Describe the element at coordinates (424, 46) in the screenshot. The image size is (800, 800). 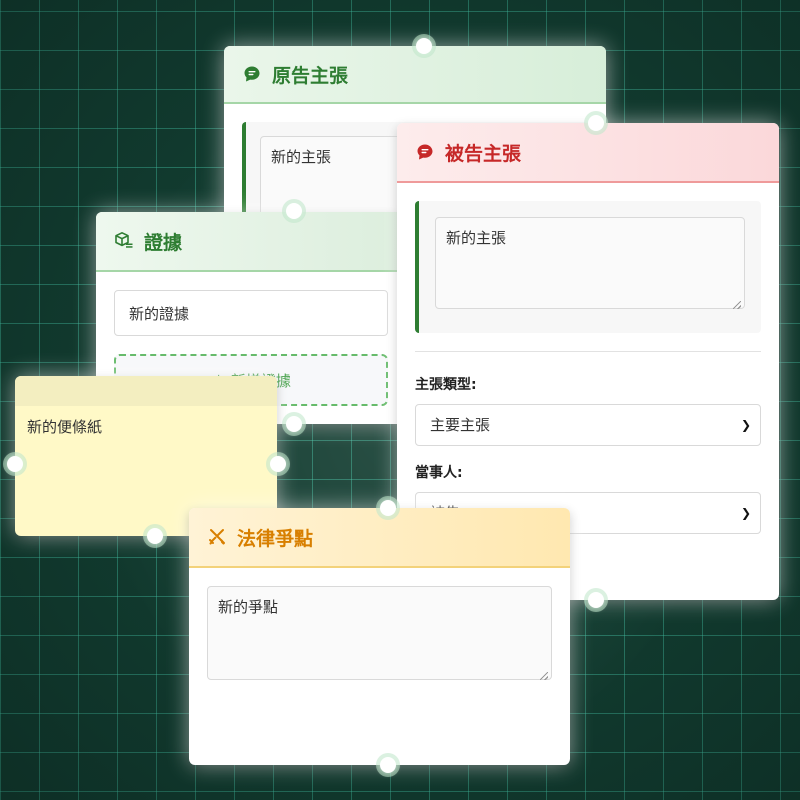
I see `plaintiff-top-handle` at that location.